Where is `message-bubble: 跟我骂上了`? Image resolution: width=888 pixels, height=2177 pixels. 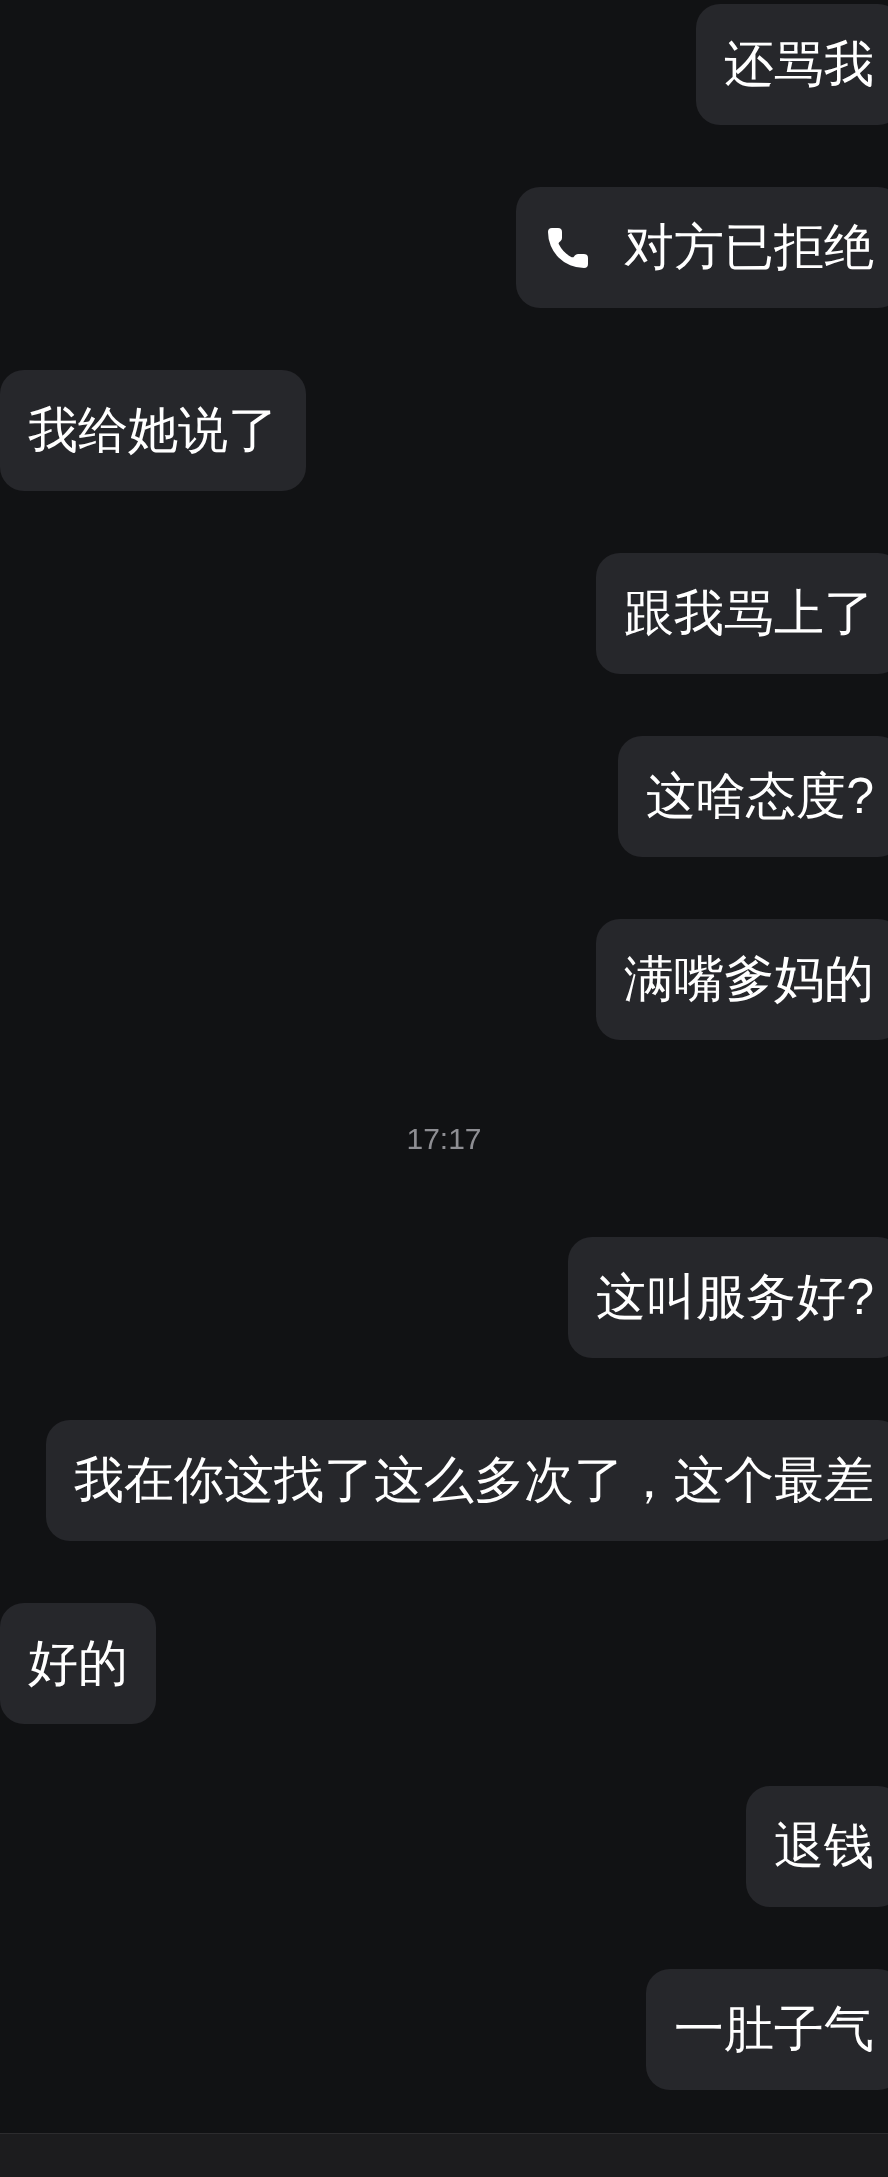
message-bubble: 跟我骂上了 is located at coordinates (742, 613).